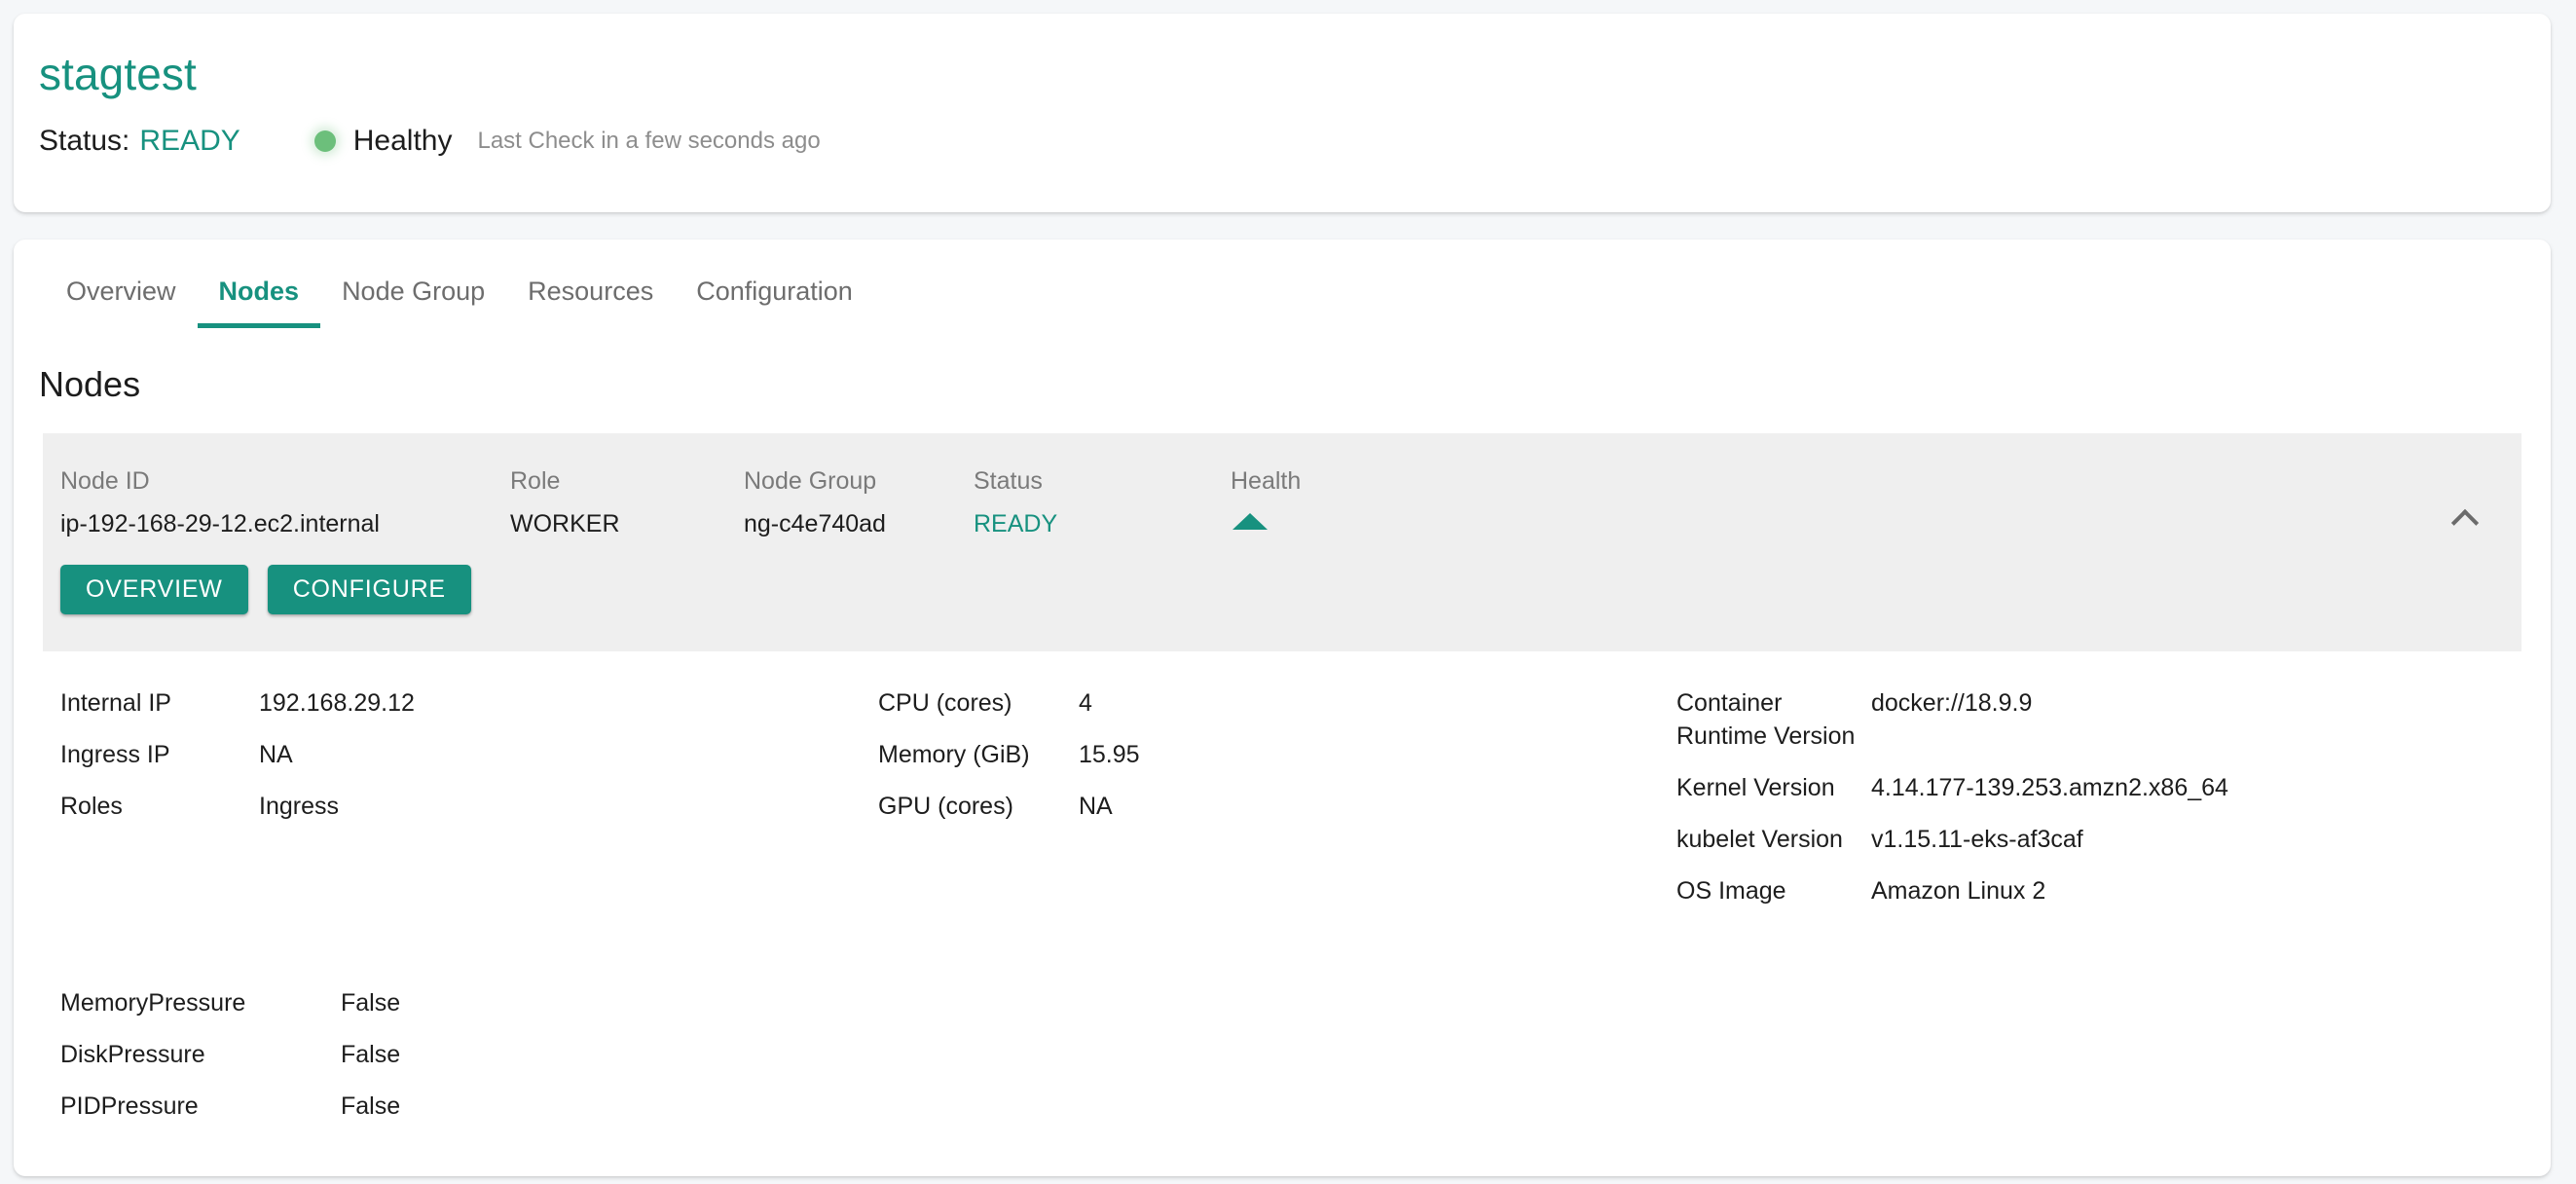 This screenshot has width=2576, height=1184. I want to click on detail-key: Roles, so click(91, 806).